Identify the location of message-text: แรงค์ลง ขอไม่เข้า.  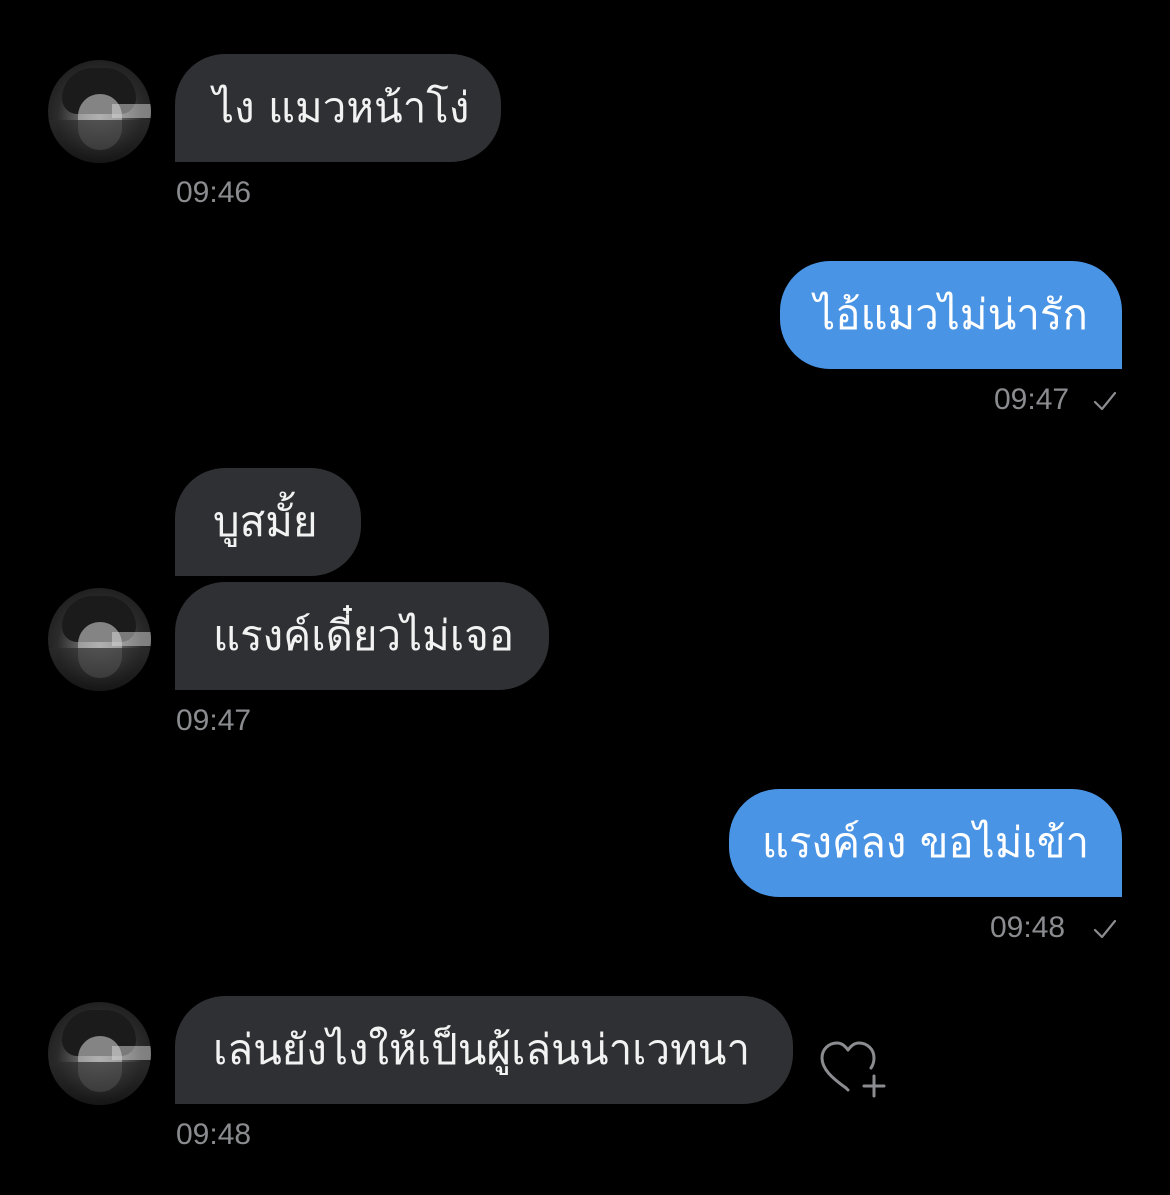
(925, 842).